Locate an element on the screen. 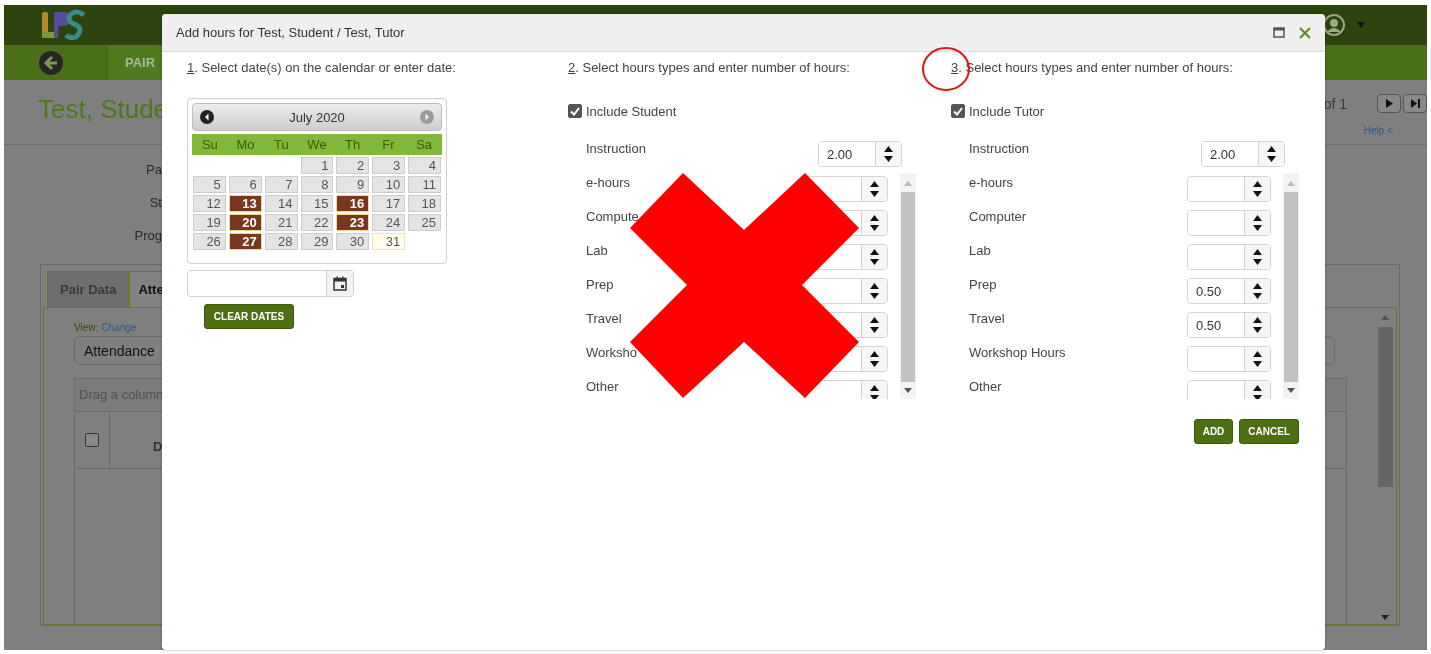 This screenshot has width=1431, height=654. weekday-label: Th is located at coordinates (353, 144).